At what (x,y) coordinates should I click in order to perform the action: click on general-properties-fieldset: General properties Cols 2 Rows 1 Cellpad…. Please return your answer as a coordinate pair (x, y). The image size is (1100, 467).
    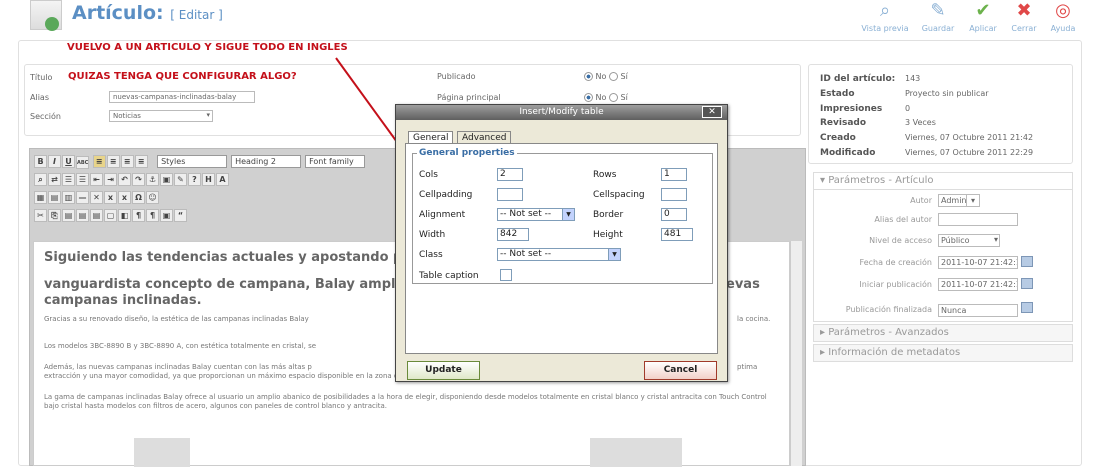
    Looking at the image, I should click on (562, 216).